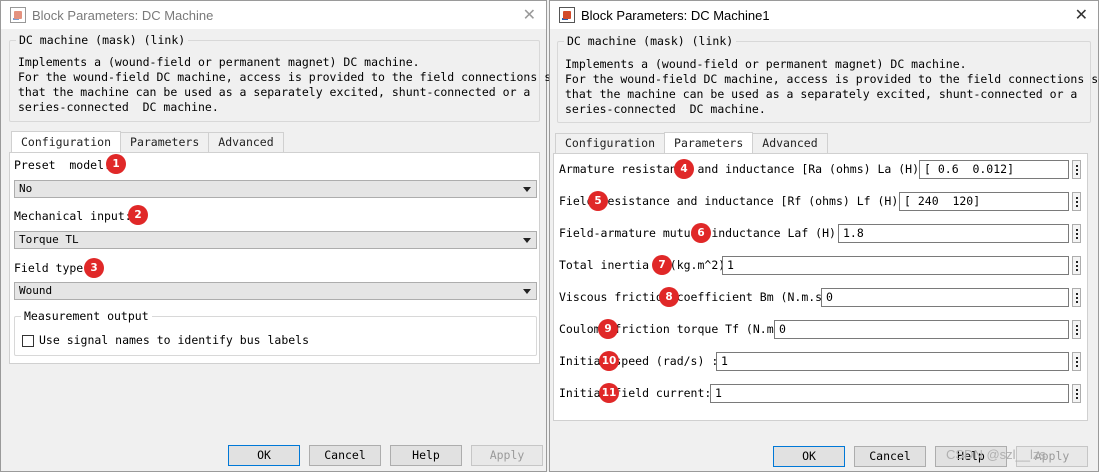  I want to click on coulomb-friction-field: 0, so click(921, 329).